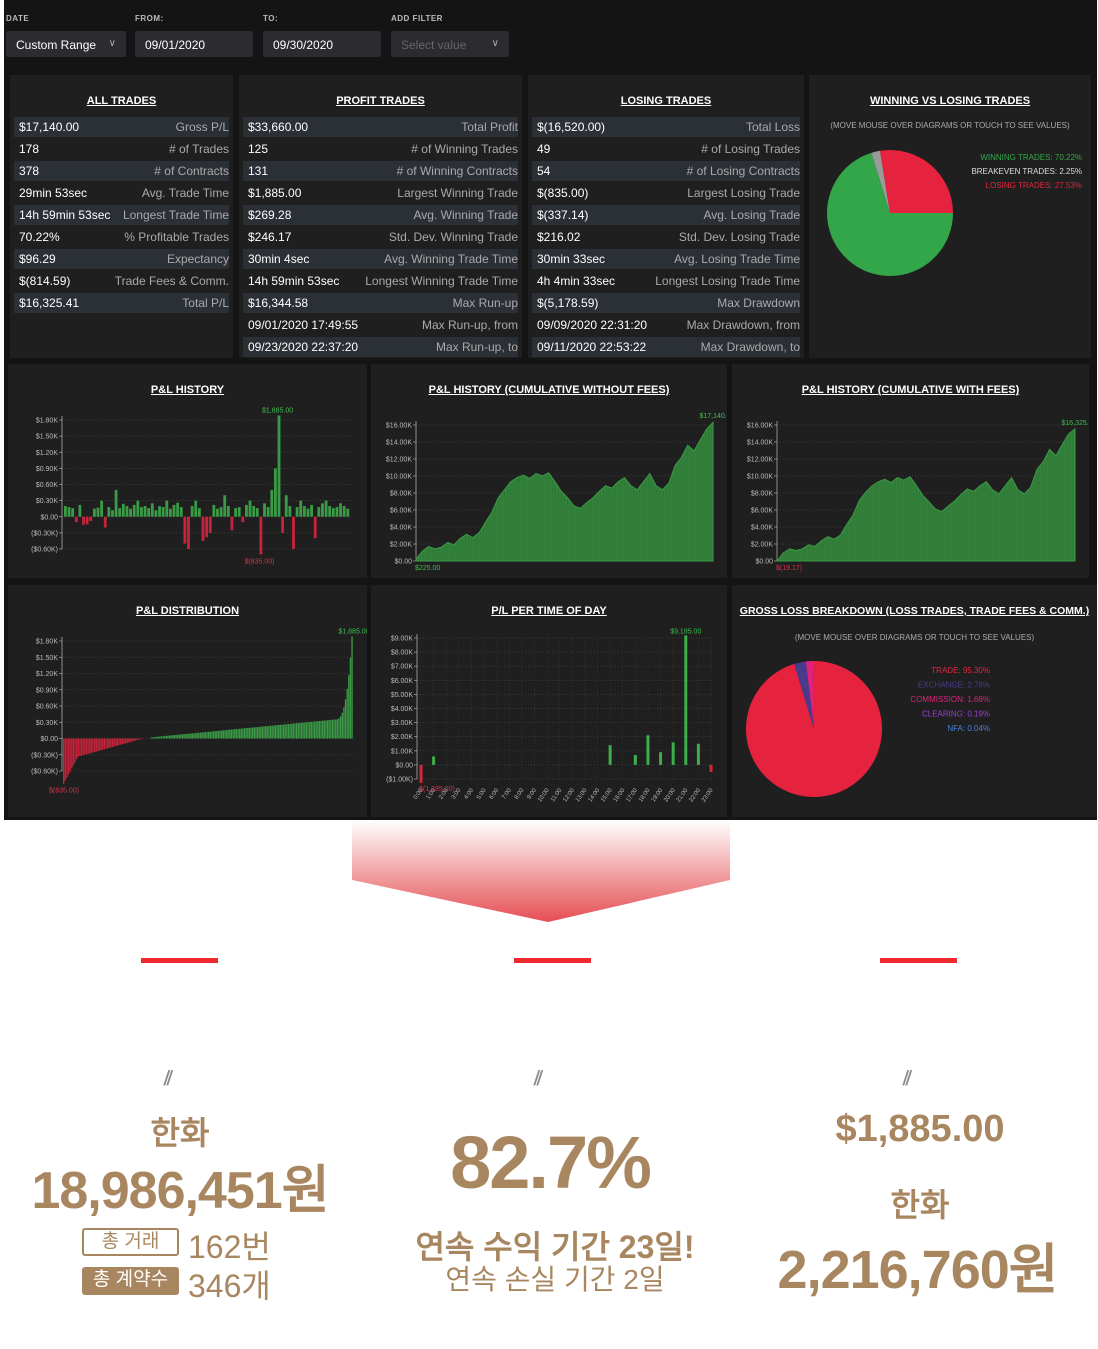 The width and height of the screenshot is (1098, 1349). Describe the element at coordinates (197, 259) in the screenshot. I see `stat-label: Expectancy` at that location.